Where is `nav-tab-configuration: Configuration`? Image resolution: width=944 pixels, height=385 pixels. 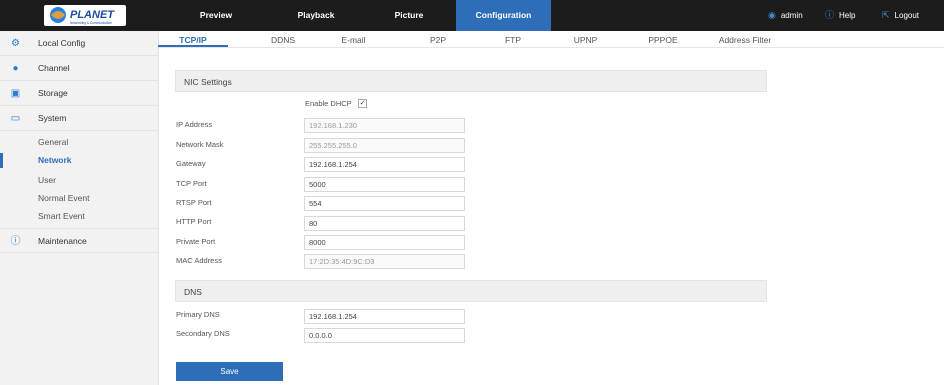
nav-tab-configuration: Configuration is located at coordinates (503, 15).